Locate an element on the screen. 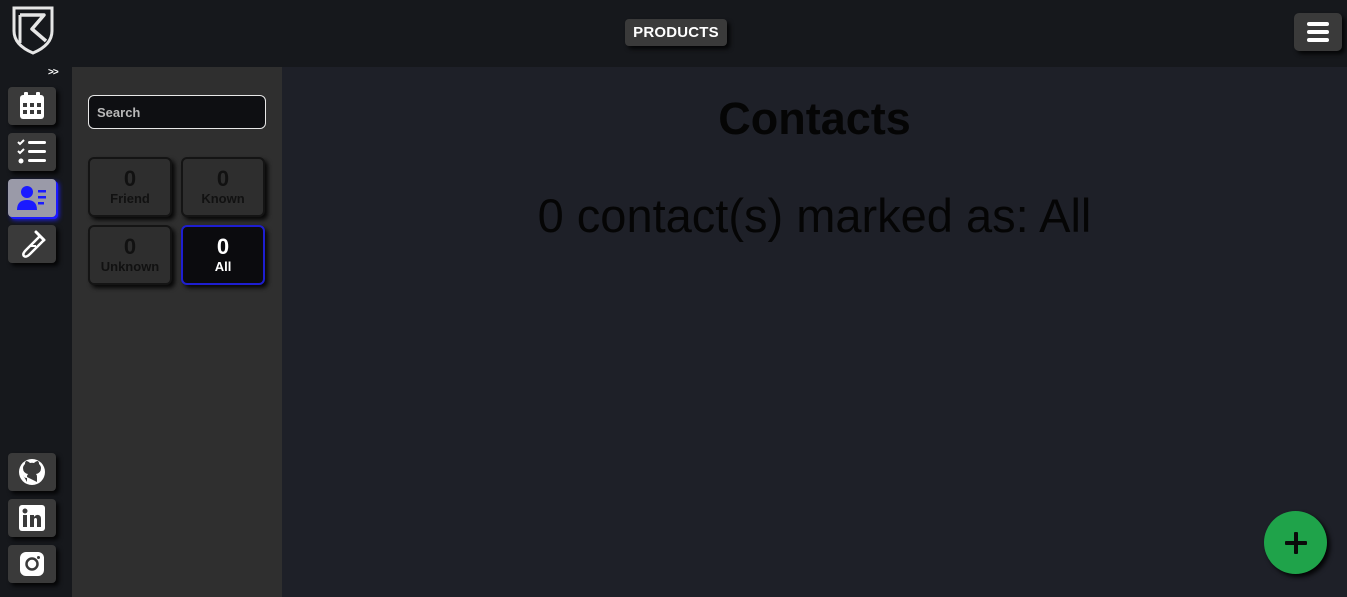 The image size is (1347, 597). friend-label: Friend is located at coordinates (130, 198).